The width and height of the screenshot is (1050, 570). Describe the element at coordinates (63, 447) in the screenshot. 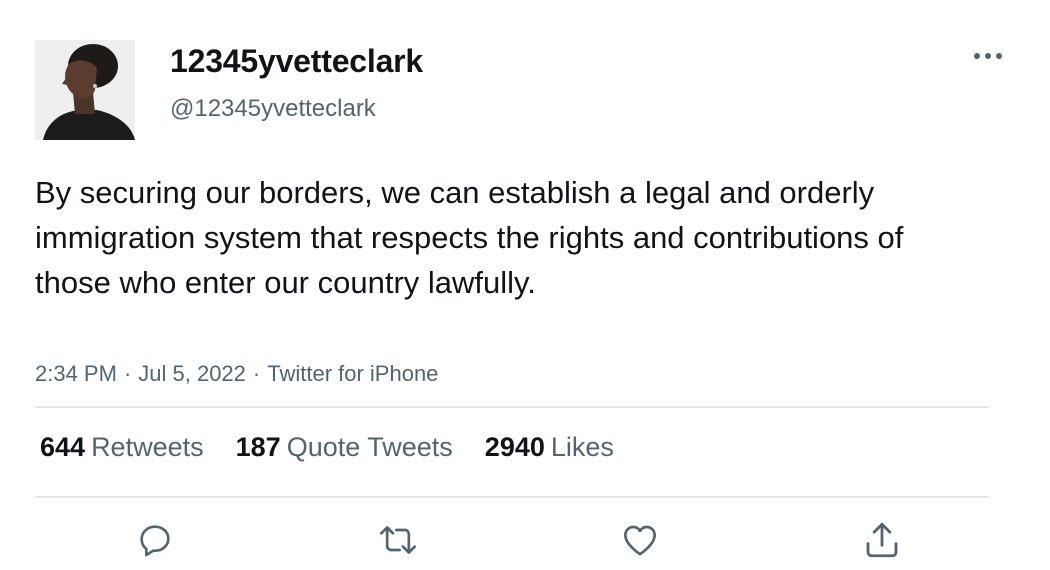

I see `retweets-count: 644` at that location.